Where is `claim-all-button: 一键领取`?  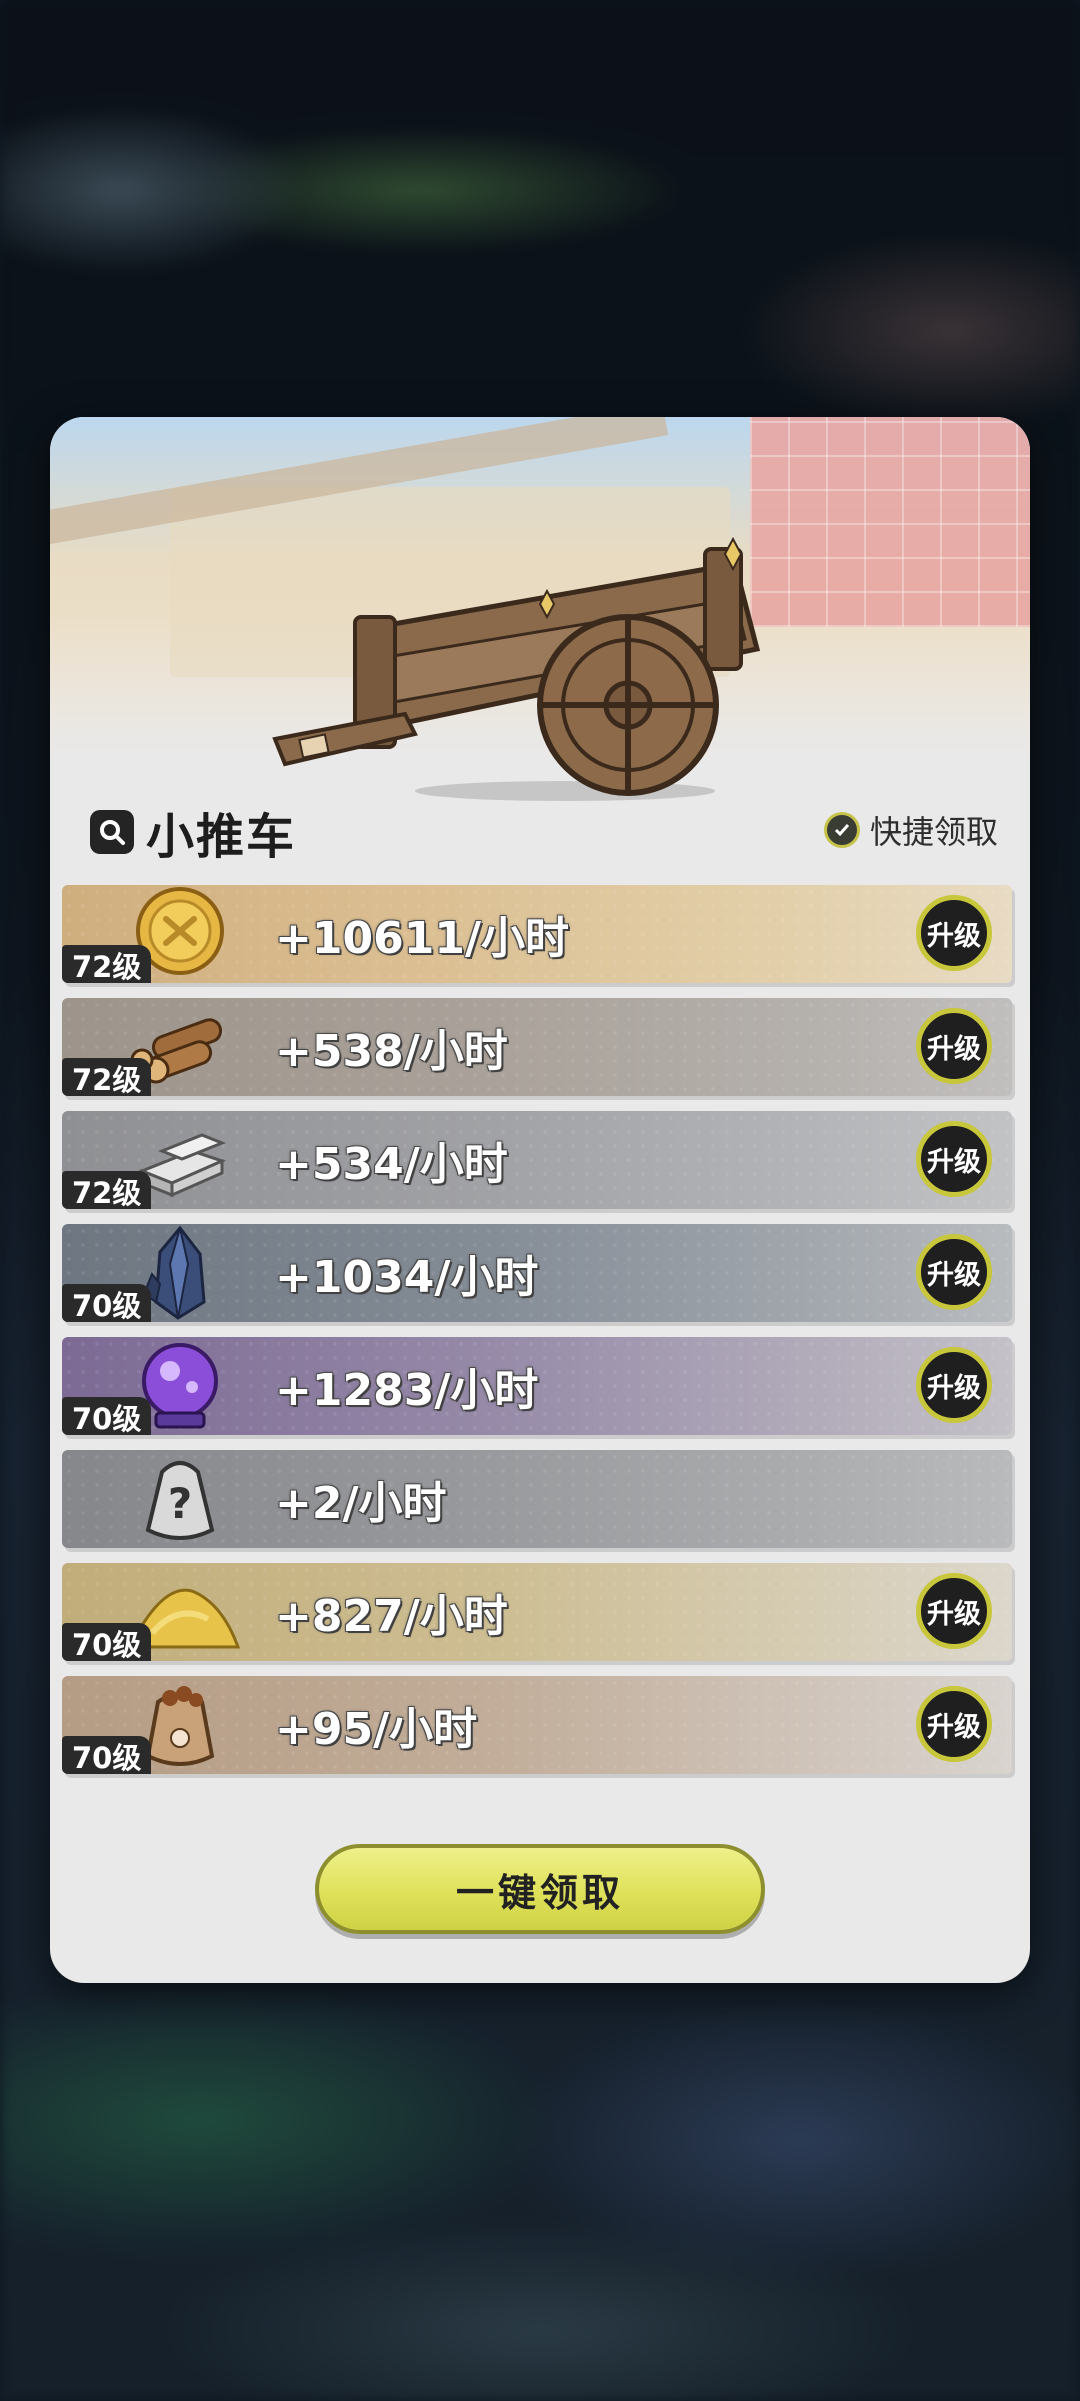
claim-all-button: 一键领取 is located at coordinates (540, 1889).